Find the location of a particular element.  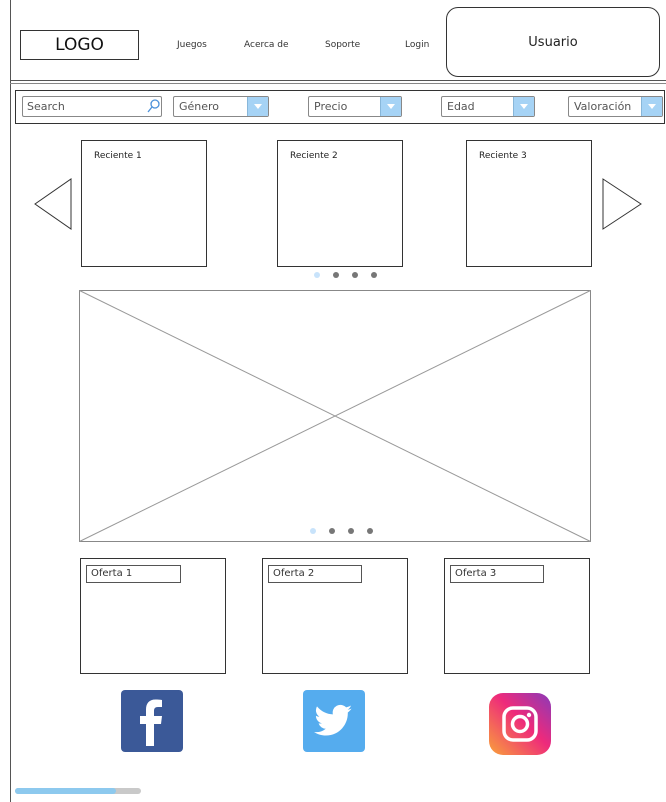

age-select: Edad is located at coordinates (488, 106).